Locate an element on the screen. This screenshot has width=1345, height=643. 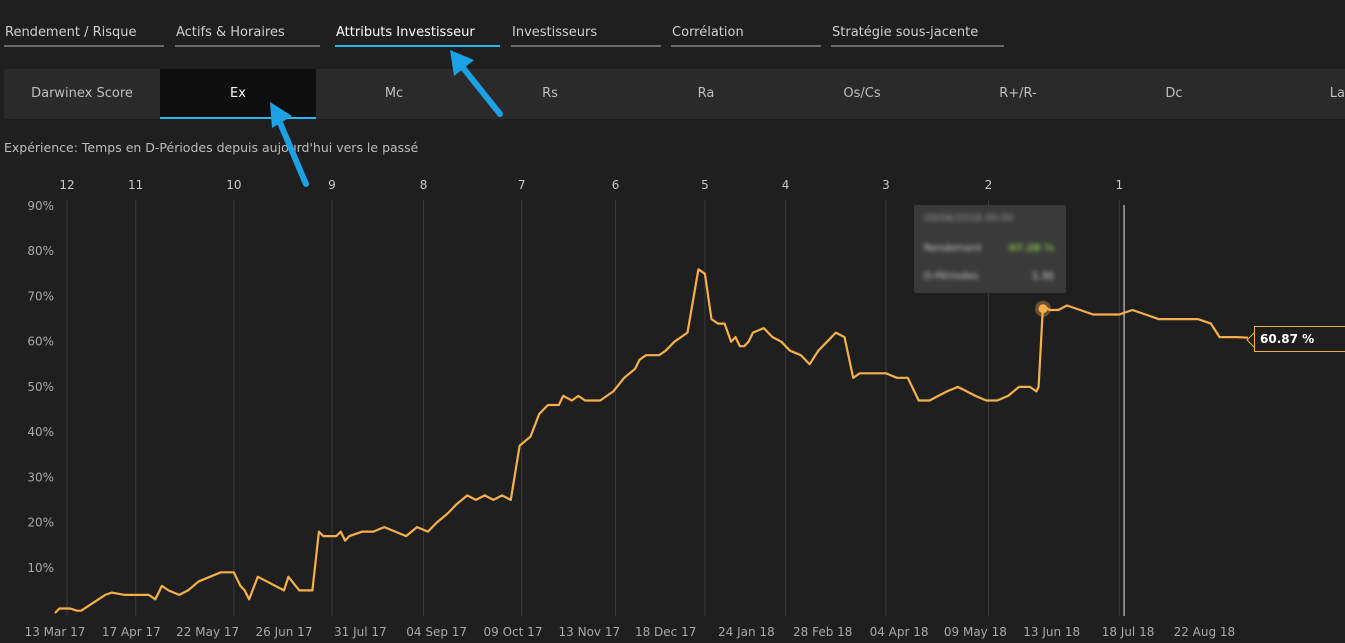
x-tick-label: 18 Jul 18 is located at coordinates (1128, 632).